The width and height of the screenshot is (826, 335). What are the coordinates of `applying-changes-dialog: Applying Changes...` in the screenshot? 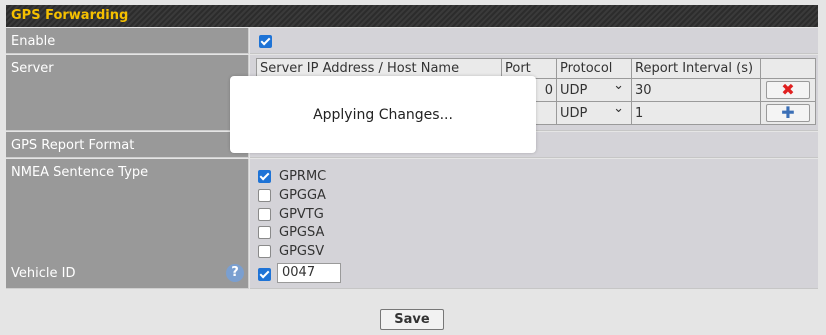 It's located at (383, 114).